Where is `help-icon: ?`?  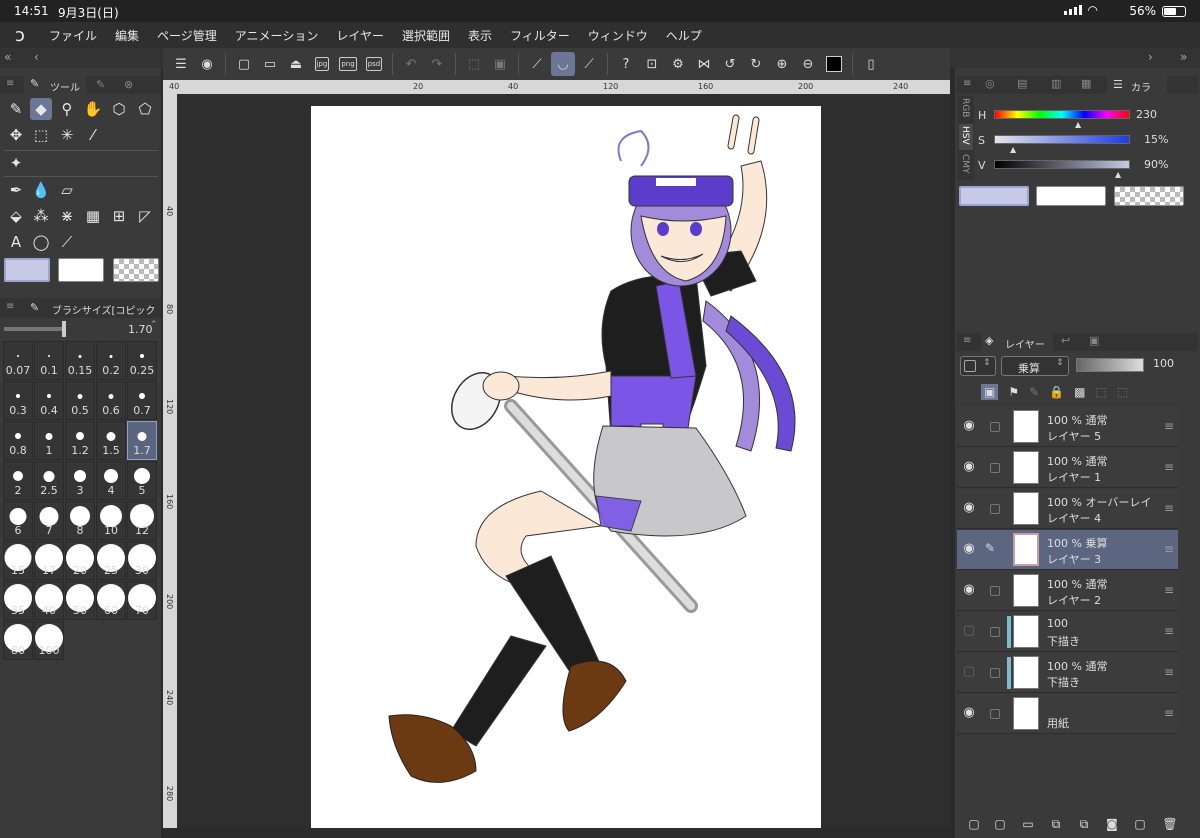
help-icon: ? is located at coordinates (626, 64).